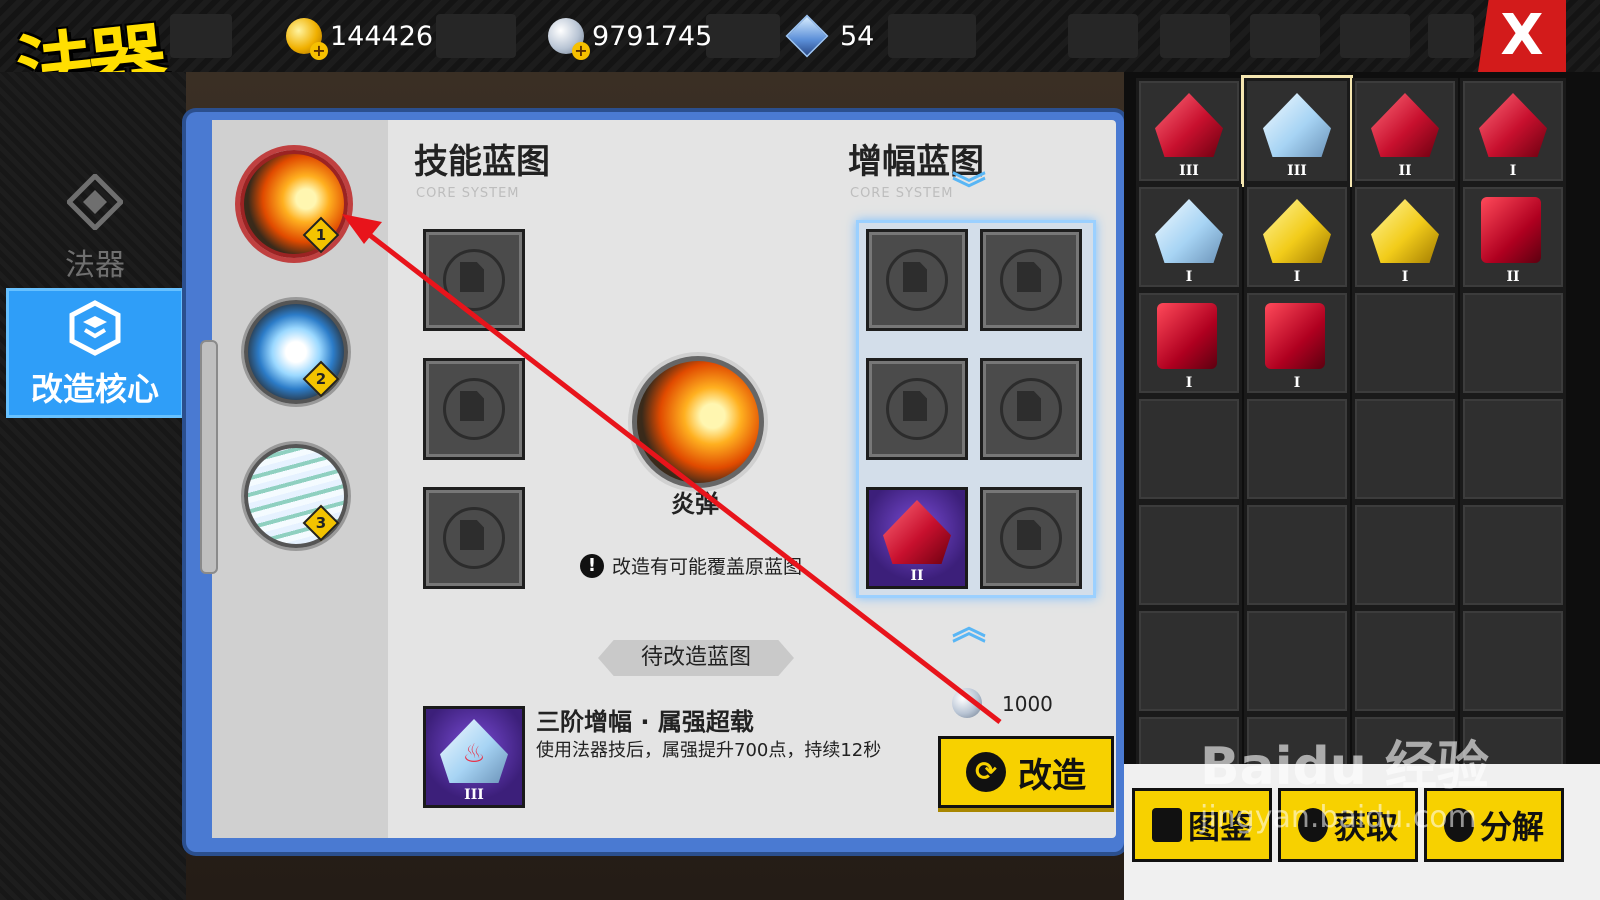 This screenshot has width=1600, height=900. I want to click on add-gold-icon: +, so click(319, 51).